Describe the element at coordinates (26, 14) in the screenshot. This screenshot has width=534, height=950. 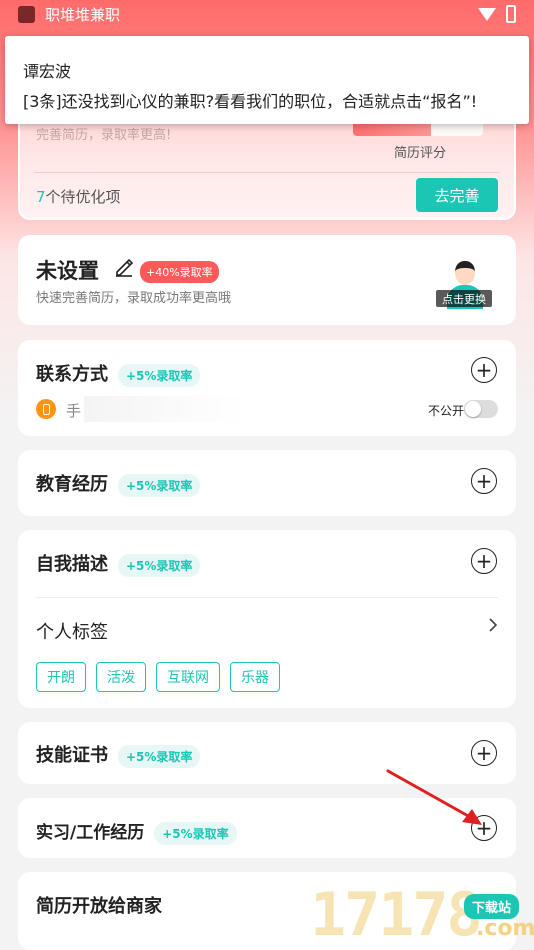
I see `app-icon` at that location.